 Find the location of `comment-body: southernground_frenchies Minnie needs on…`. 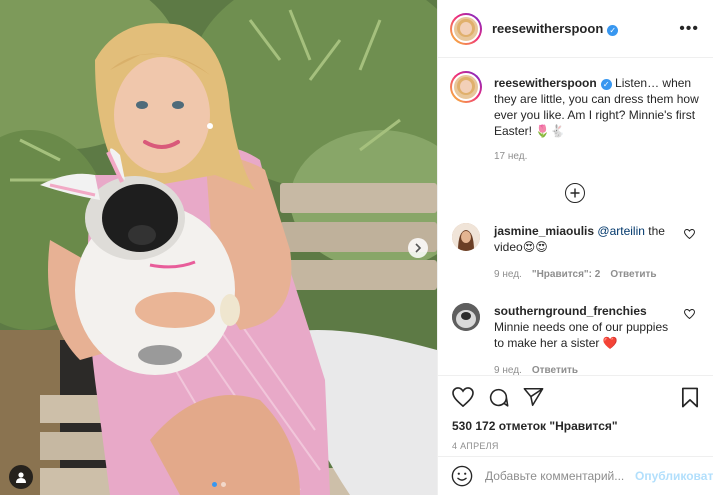

comment-body: southernground_frenchies Minnie needs on… is located at coordinates (586, 338).